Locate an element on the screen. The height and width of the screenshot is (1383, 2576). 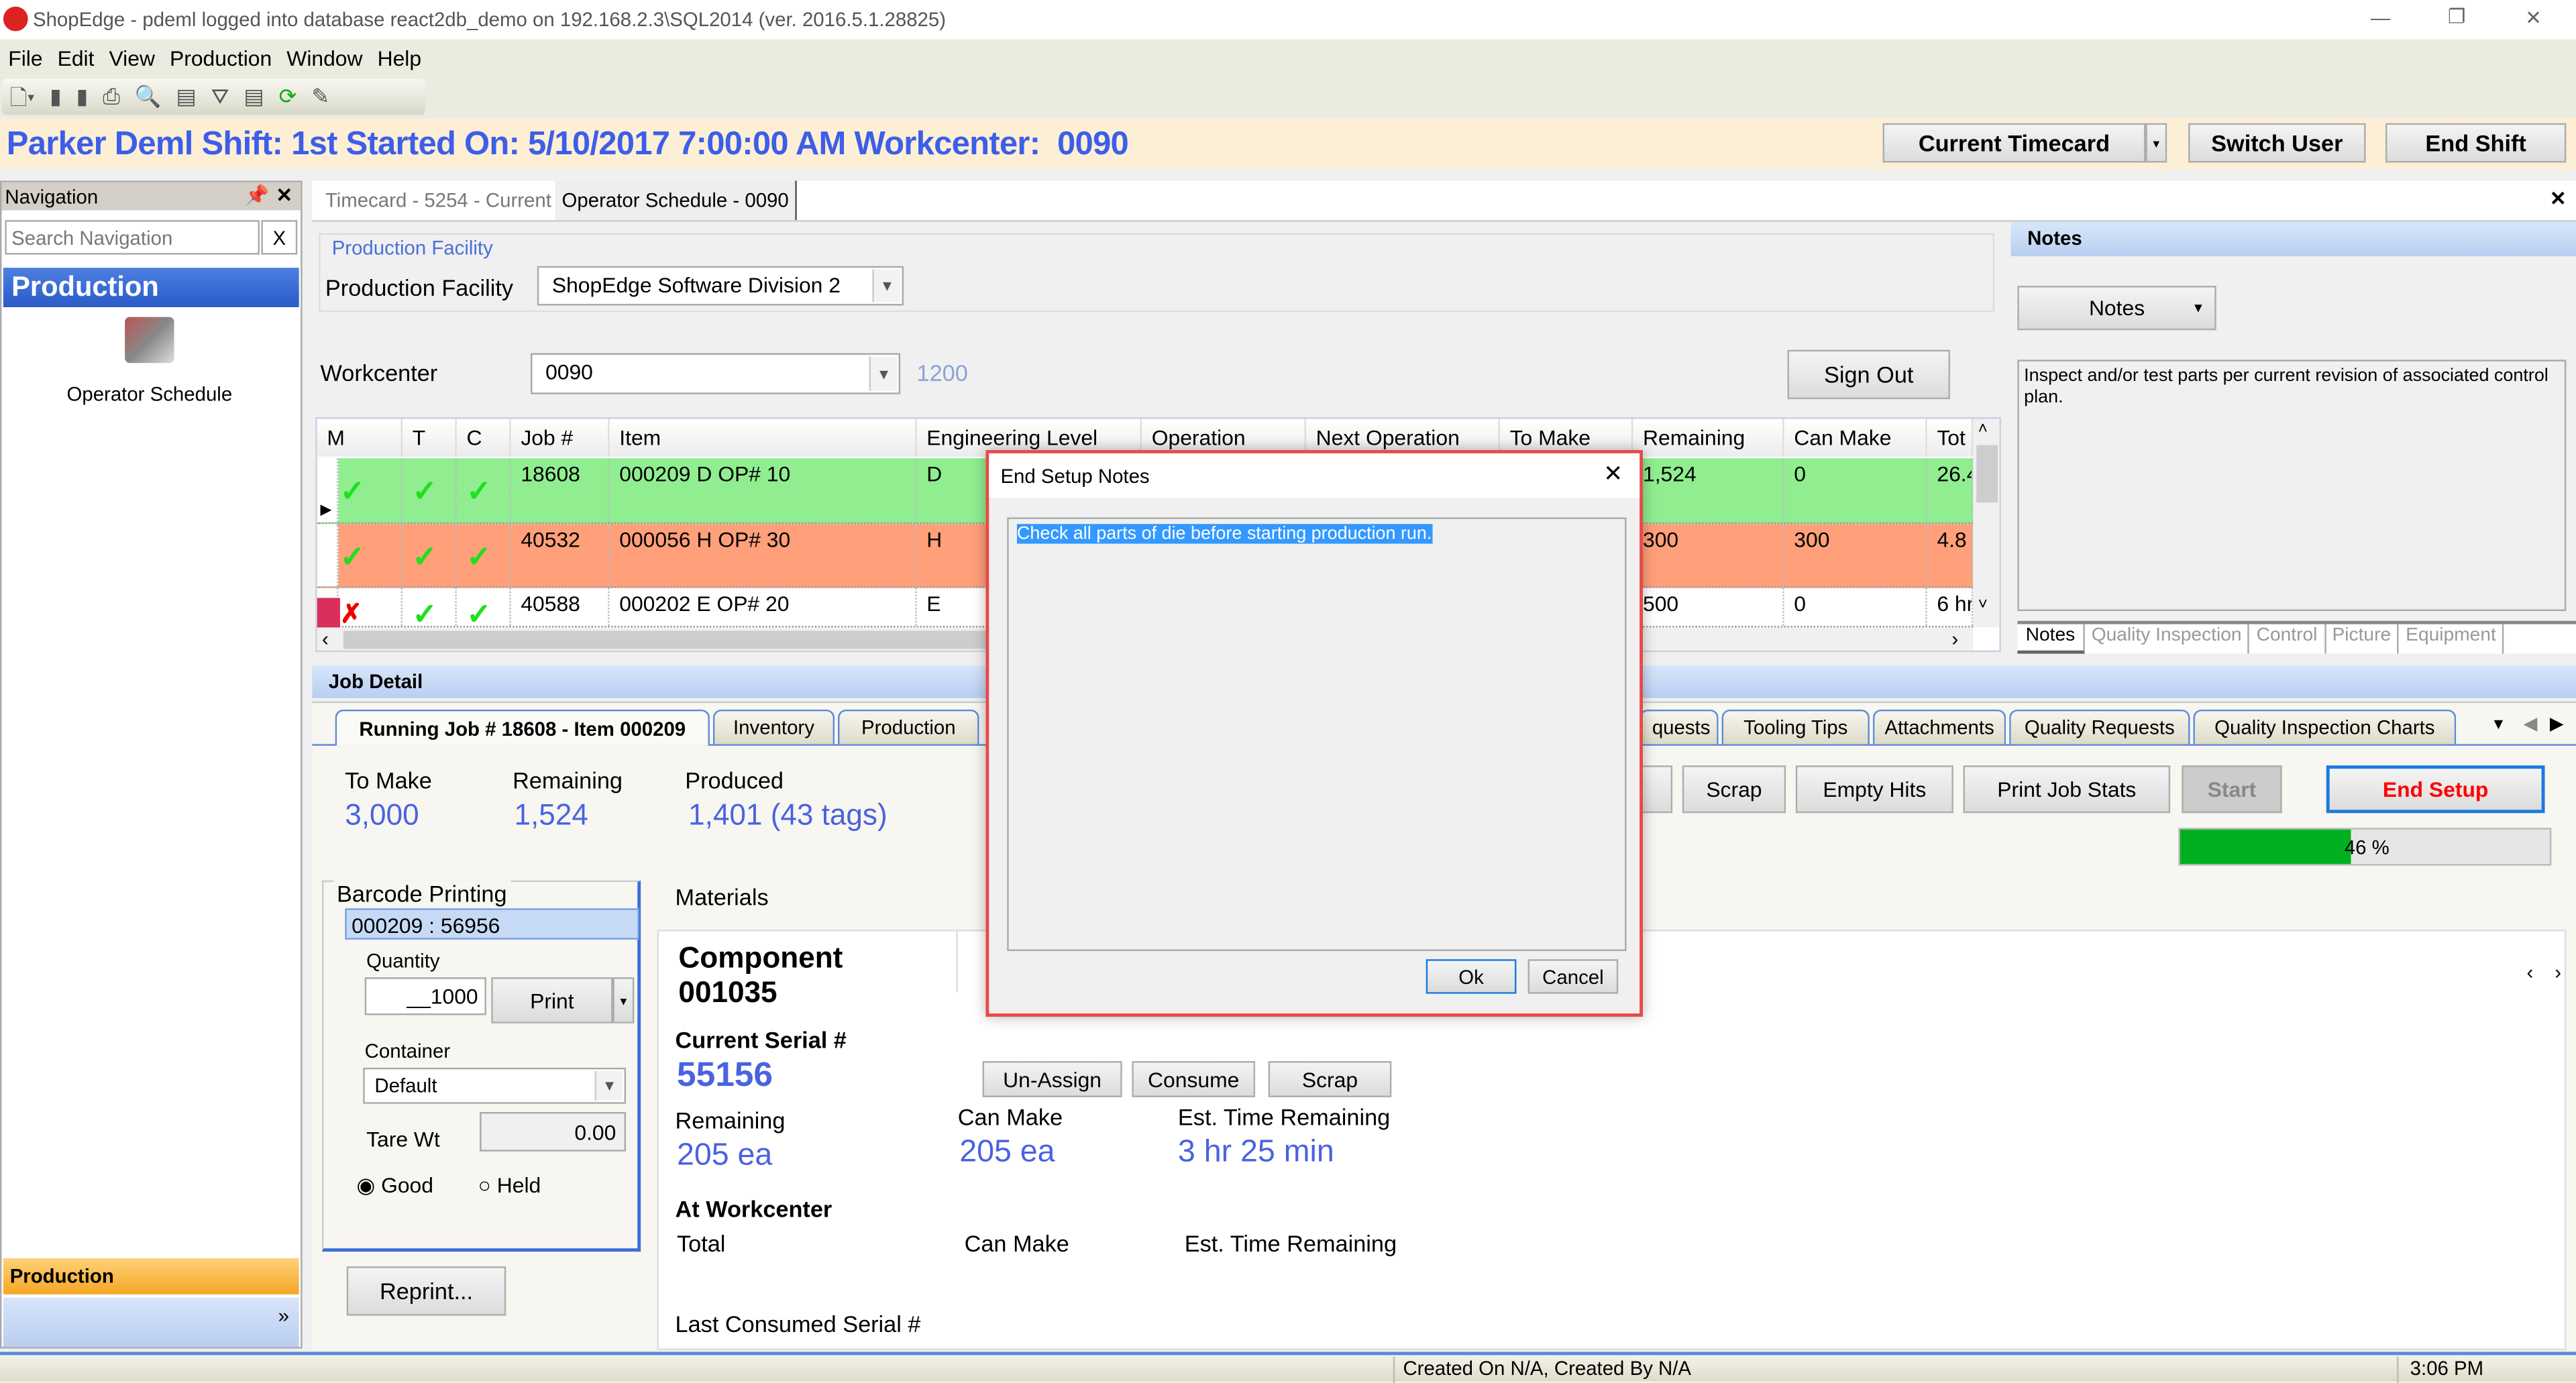
save-icon: ▮ is located at coordinates (56, 97).